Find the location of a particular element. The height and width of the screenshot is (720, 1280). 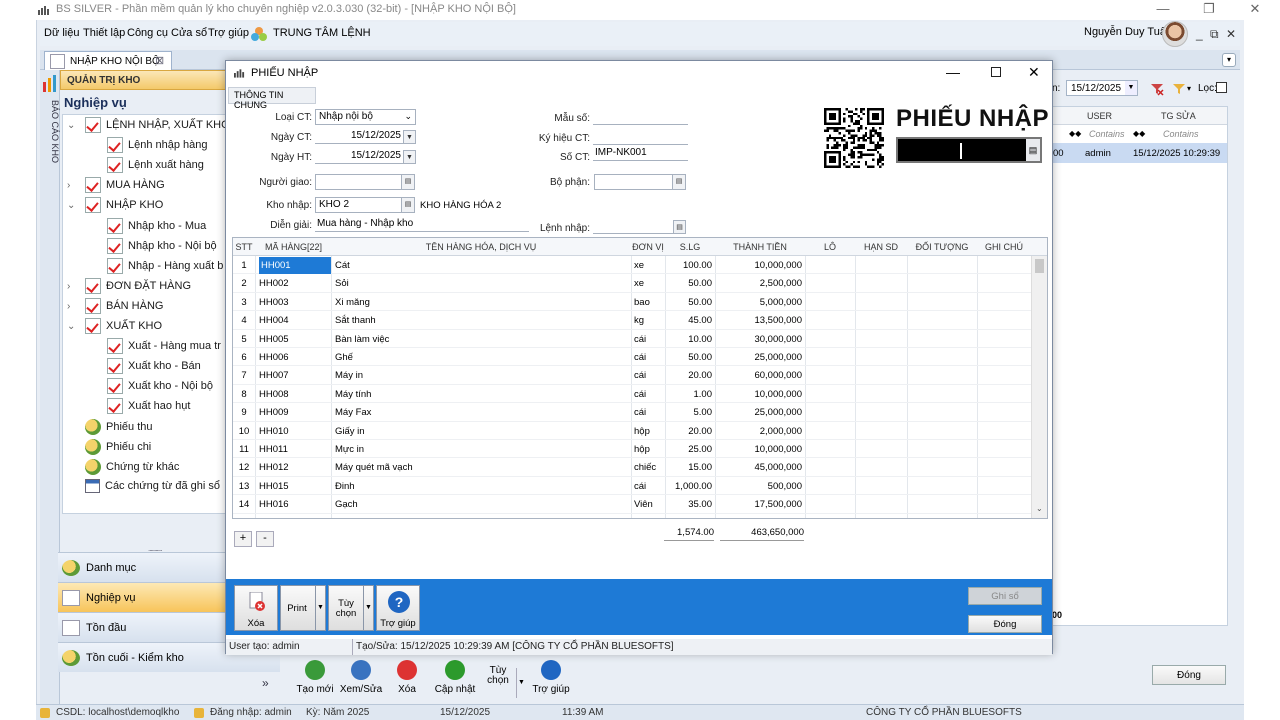

grid-cell: Xi măng is located at coordinates (352, 302).